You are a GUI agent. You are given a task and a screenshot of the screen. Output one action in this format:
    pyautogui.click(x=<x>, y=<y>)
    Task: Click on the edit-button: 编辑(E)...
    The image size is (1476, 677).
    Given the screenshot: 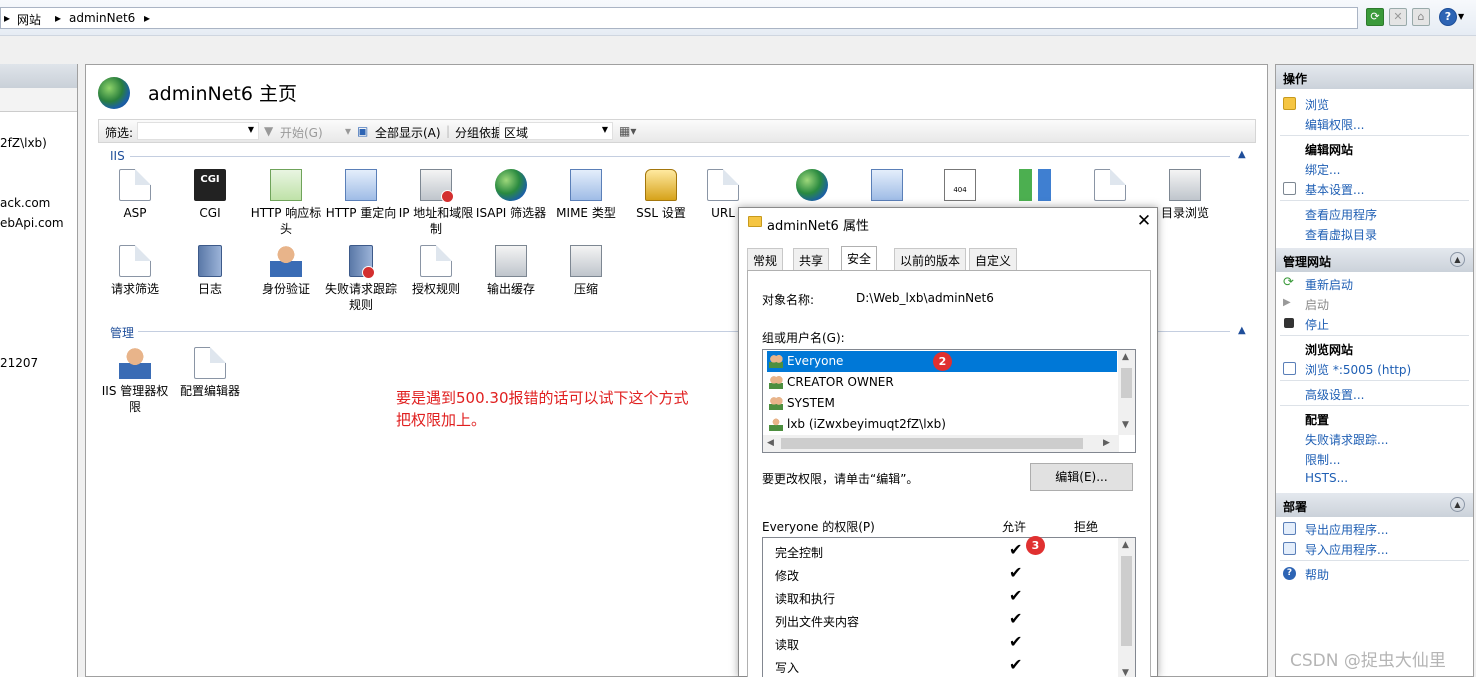 What is the action you would take?
    pyautogui.click(x=1081, y=477)
    